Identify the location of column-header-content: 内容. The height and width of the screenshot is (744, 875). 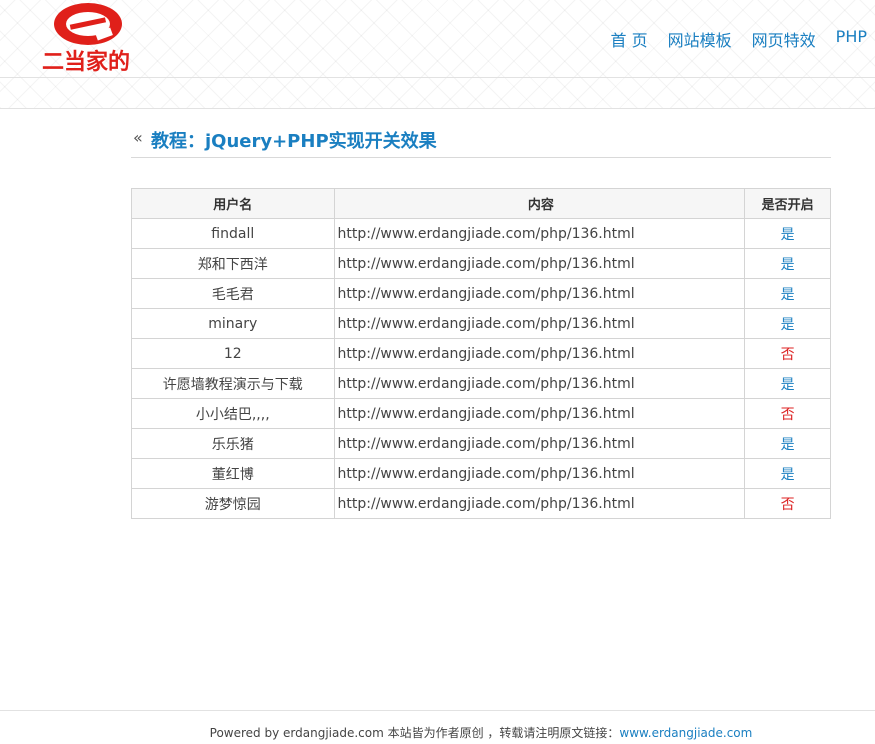
(539, 203).